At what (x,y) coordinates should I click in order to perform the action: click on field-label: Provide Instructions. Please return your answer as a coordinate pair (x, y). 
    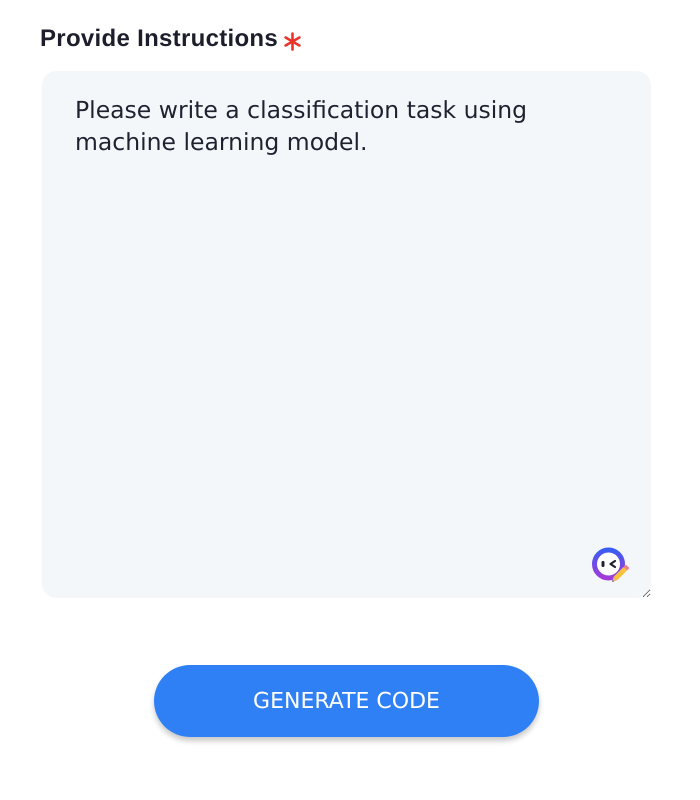
    Looking at the image, I should click on (159, 39).